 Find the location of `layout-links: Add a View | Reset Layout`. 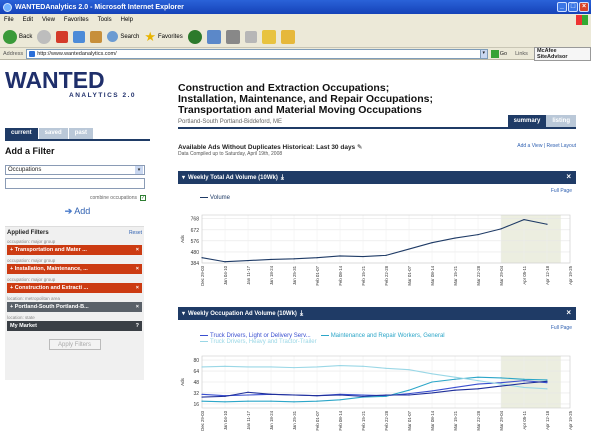

layout-links: Add a View | Reset Layout is located at coordinates (546, 146).